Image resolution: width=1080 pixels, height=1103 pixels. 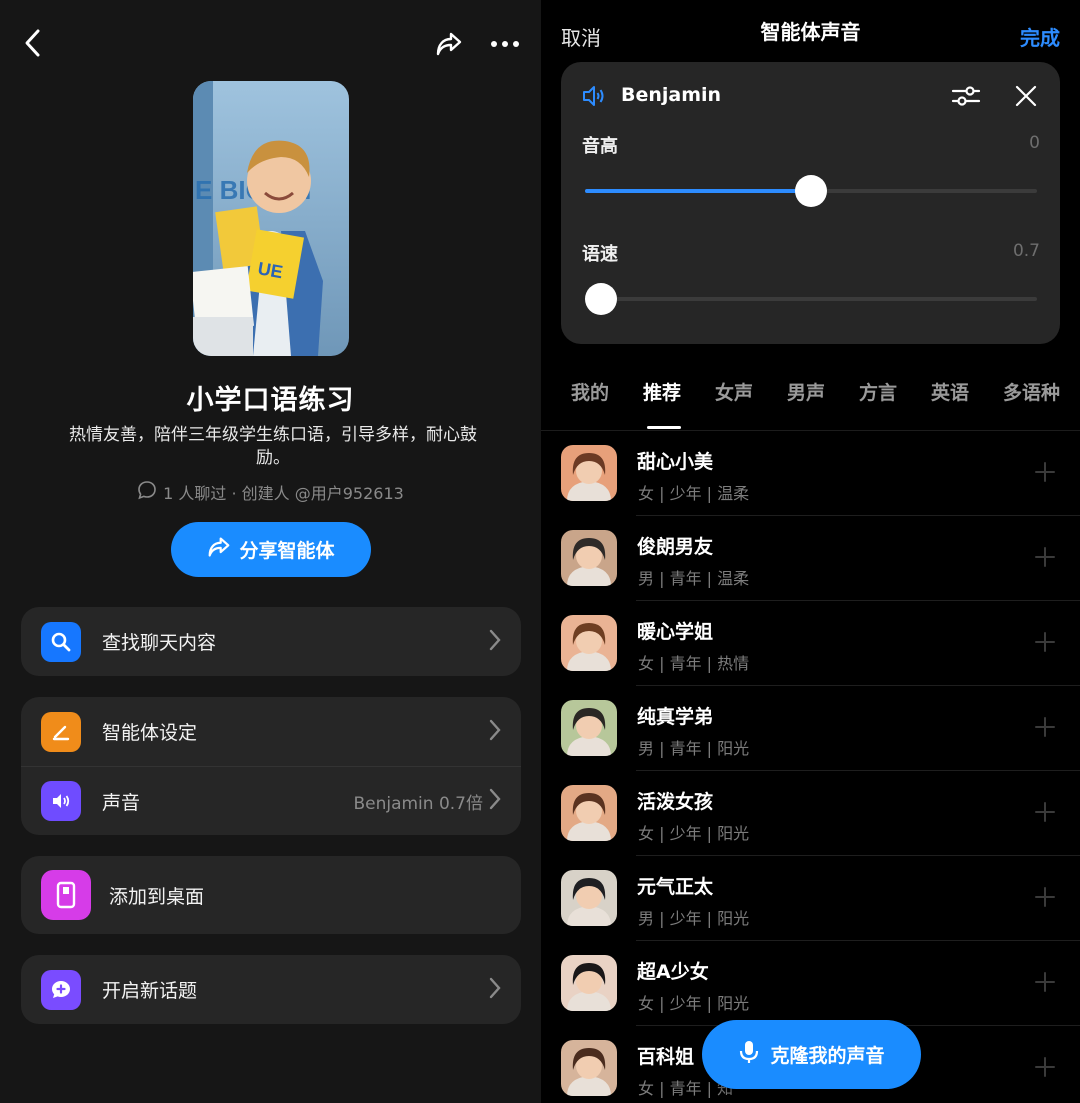 I want to click on tab-english: 英语, so click(x=950, y=391).